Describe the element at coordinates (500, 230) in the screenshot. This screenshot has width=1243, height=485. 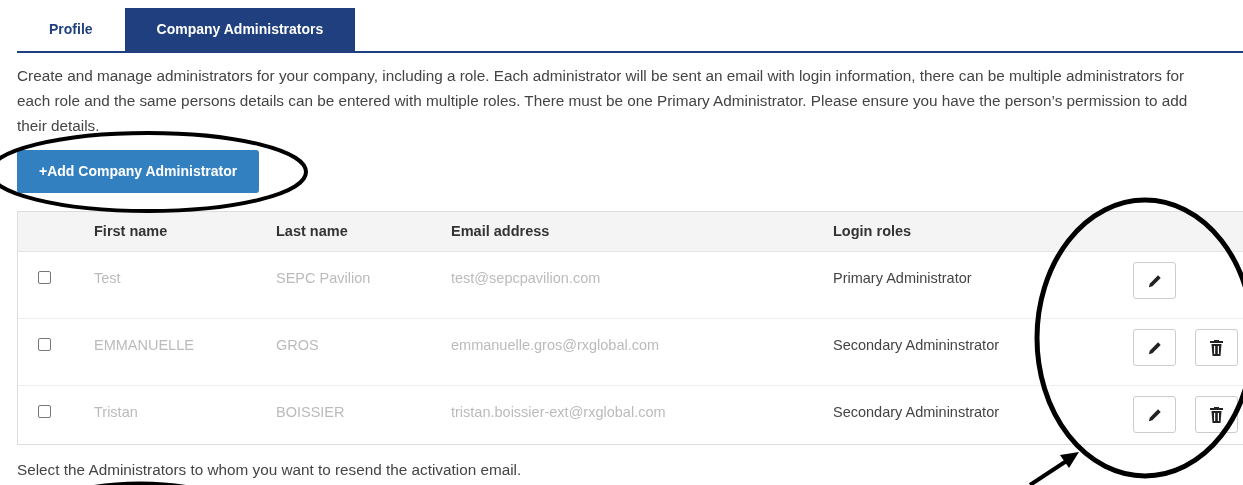
I see `column-header: Email address` at that location.